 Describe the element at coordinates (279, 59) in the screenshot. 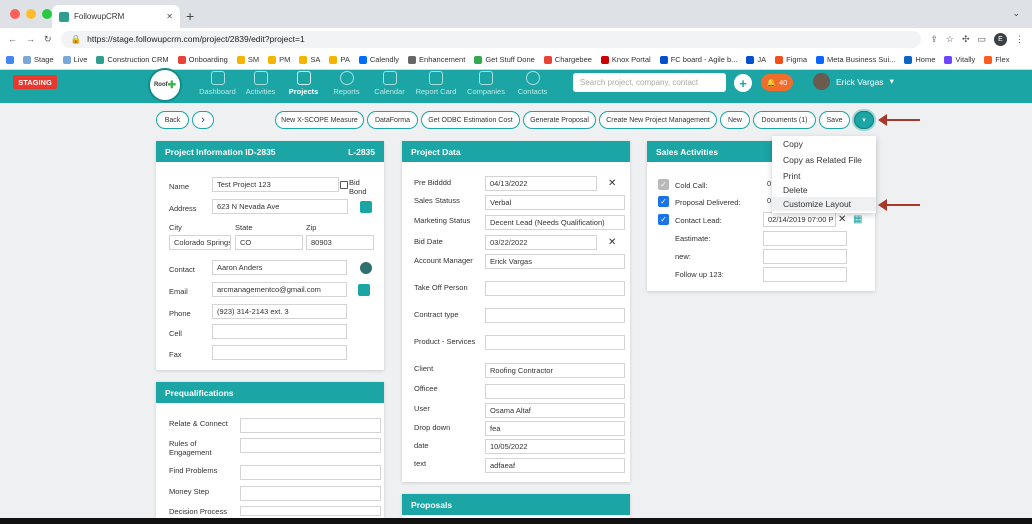

I see `bookmark-item: PM` at that location.